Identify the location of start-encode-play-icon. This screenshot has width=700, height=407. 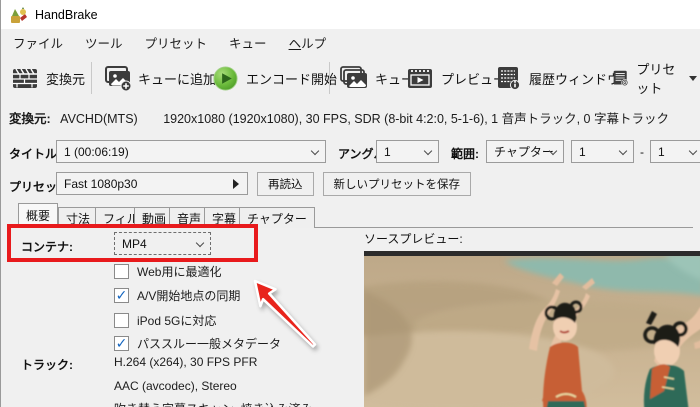
(225, 78).